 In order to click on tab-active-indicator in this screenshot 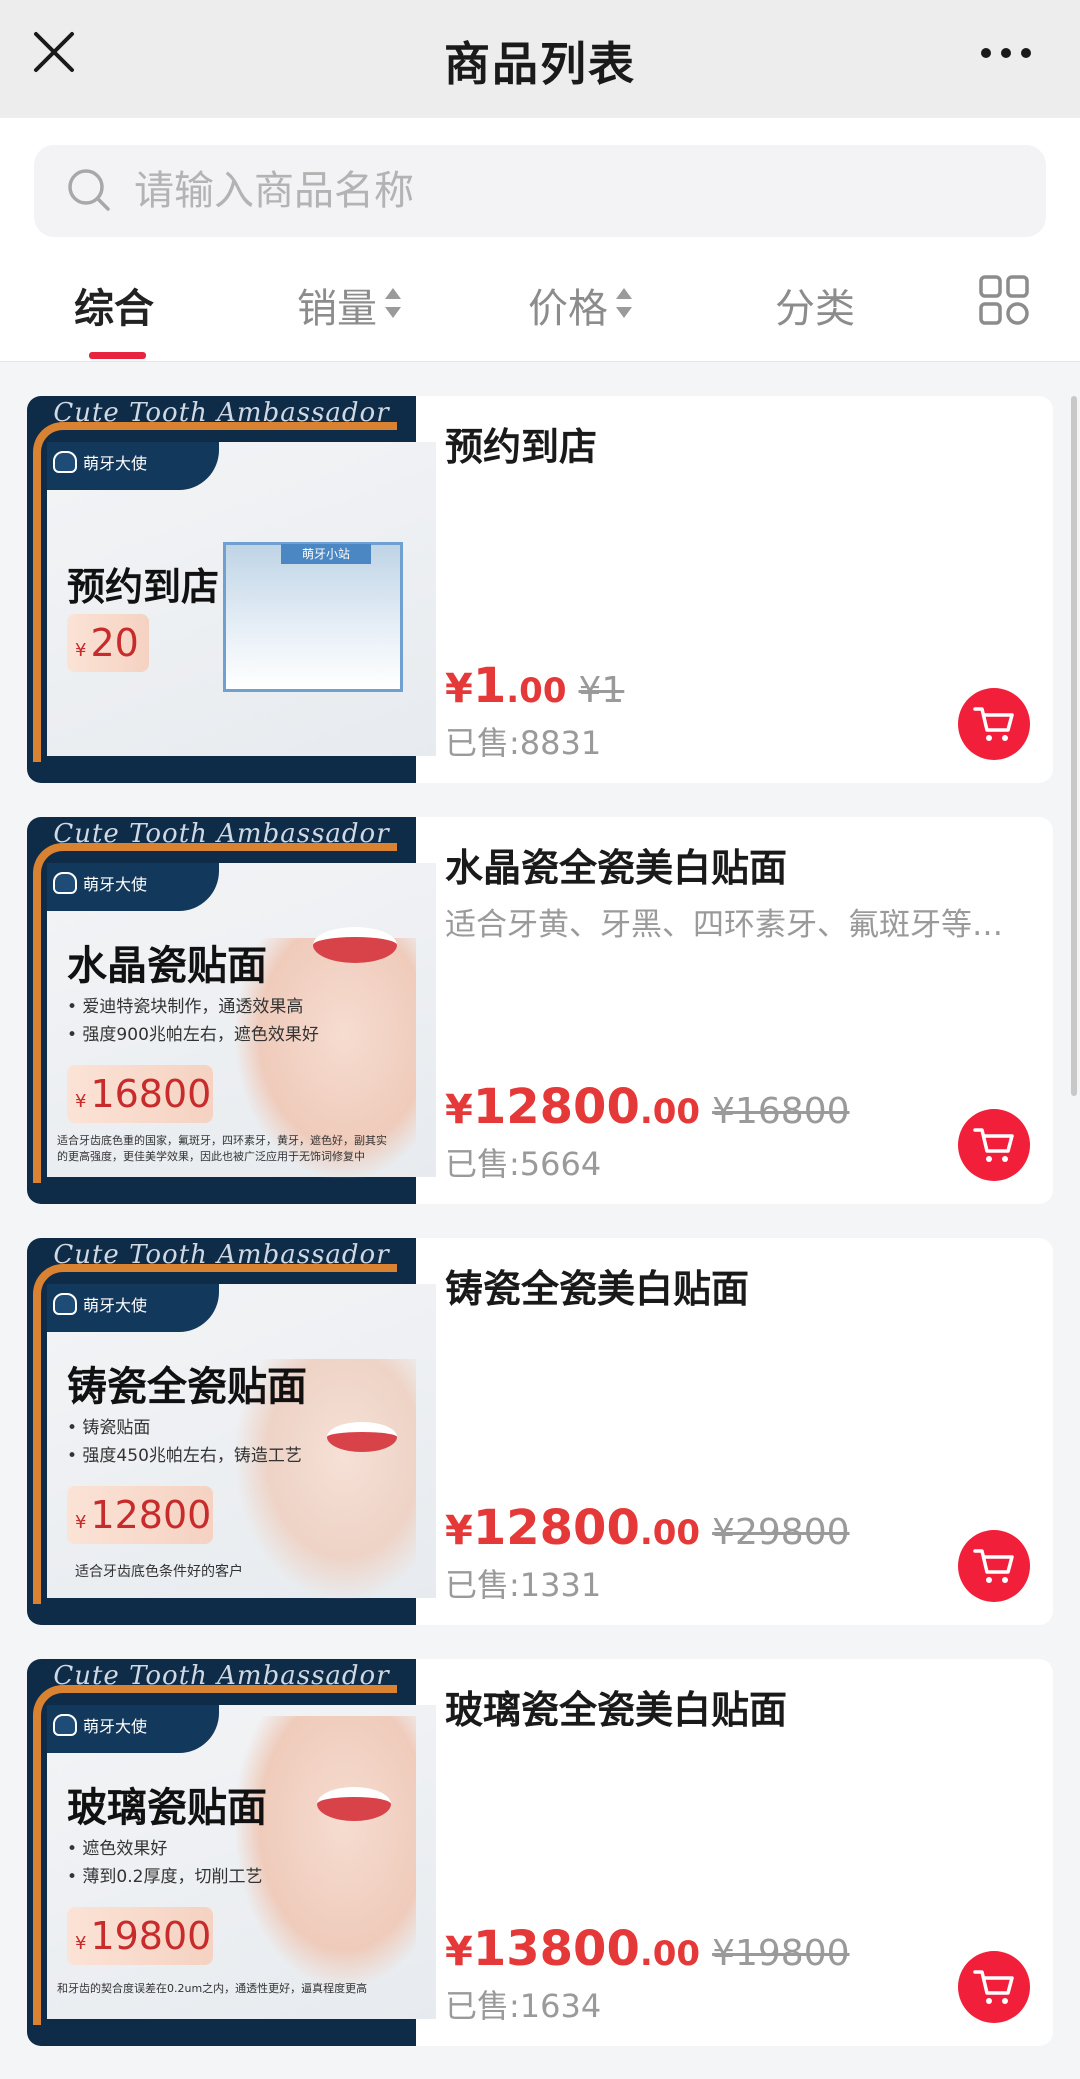, I will do `click(117, 355)`.